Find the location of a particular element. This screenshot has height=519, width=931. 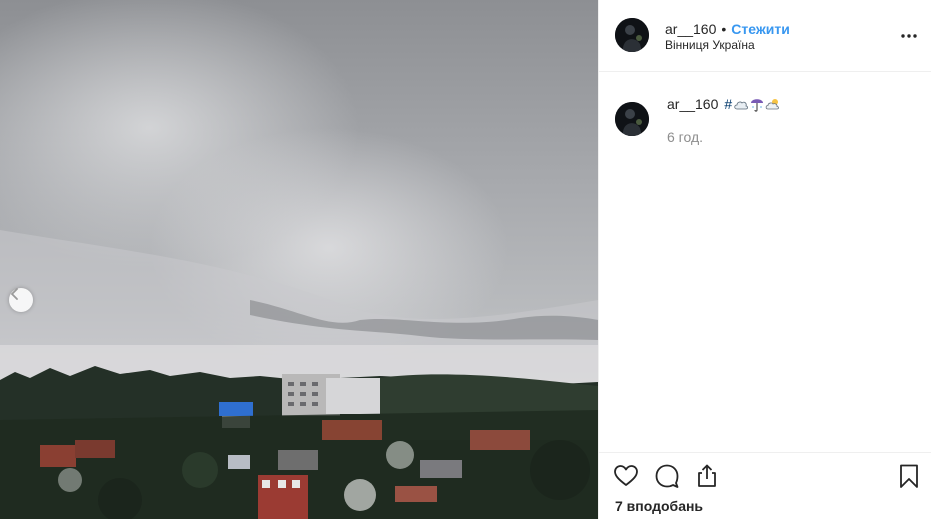

more-options-button is located at coordinates (909, 36).